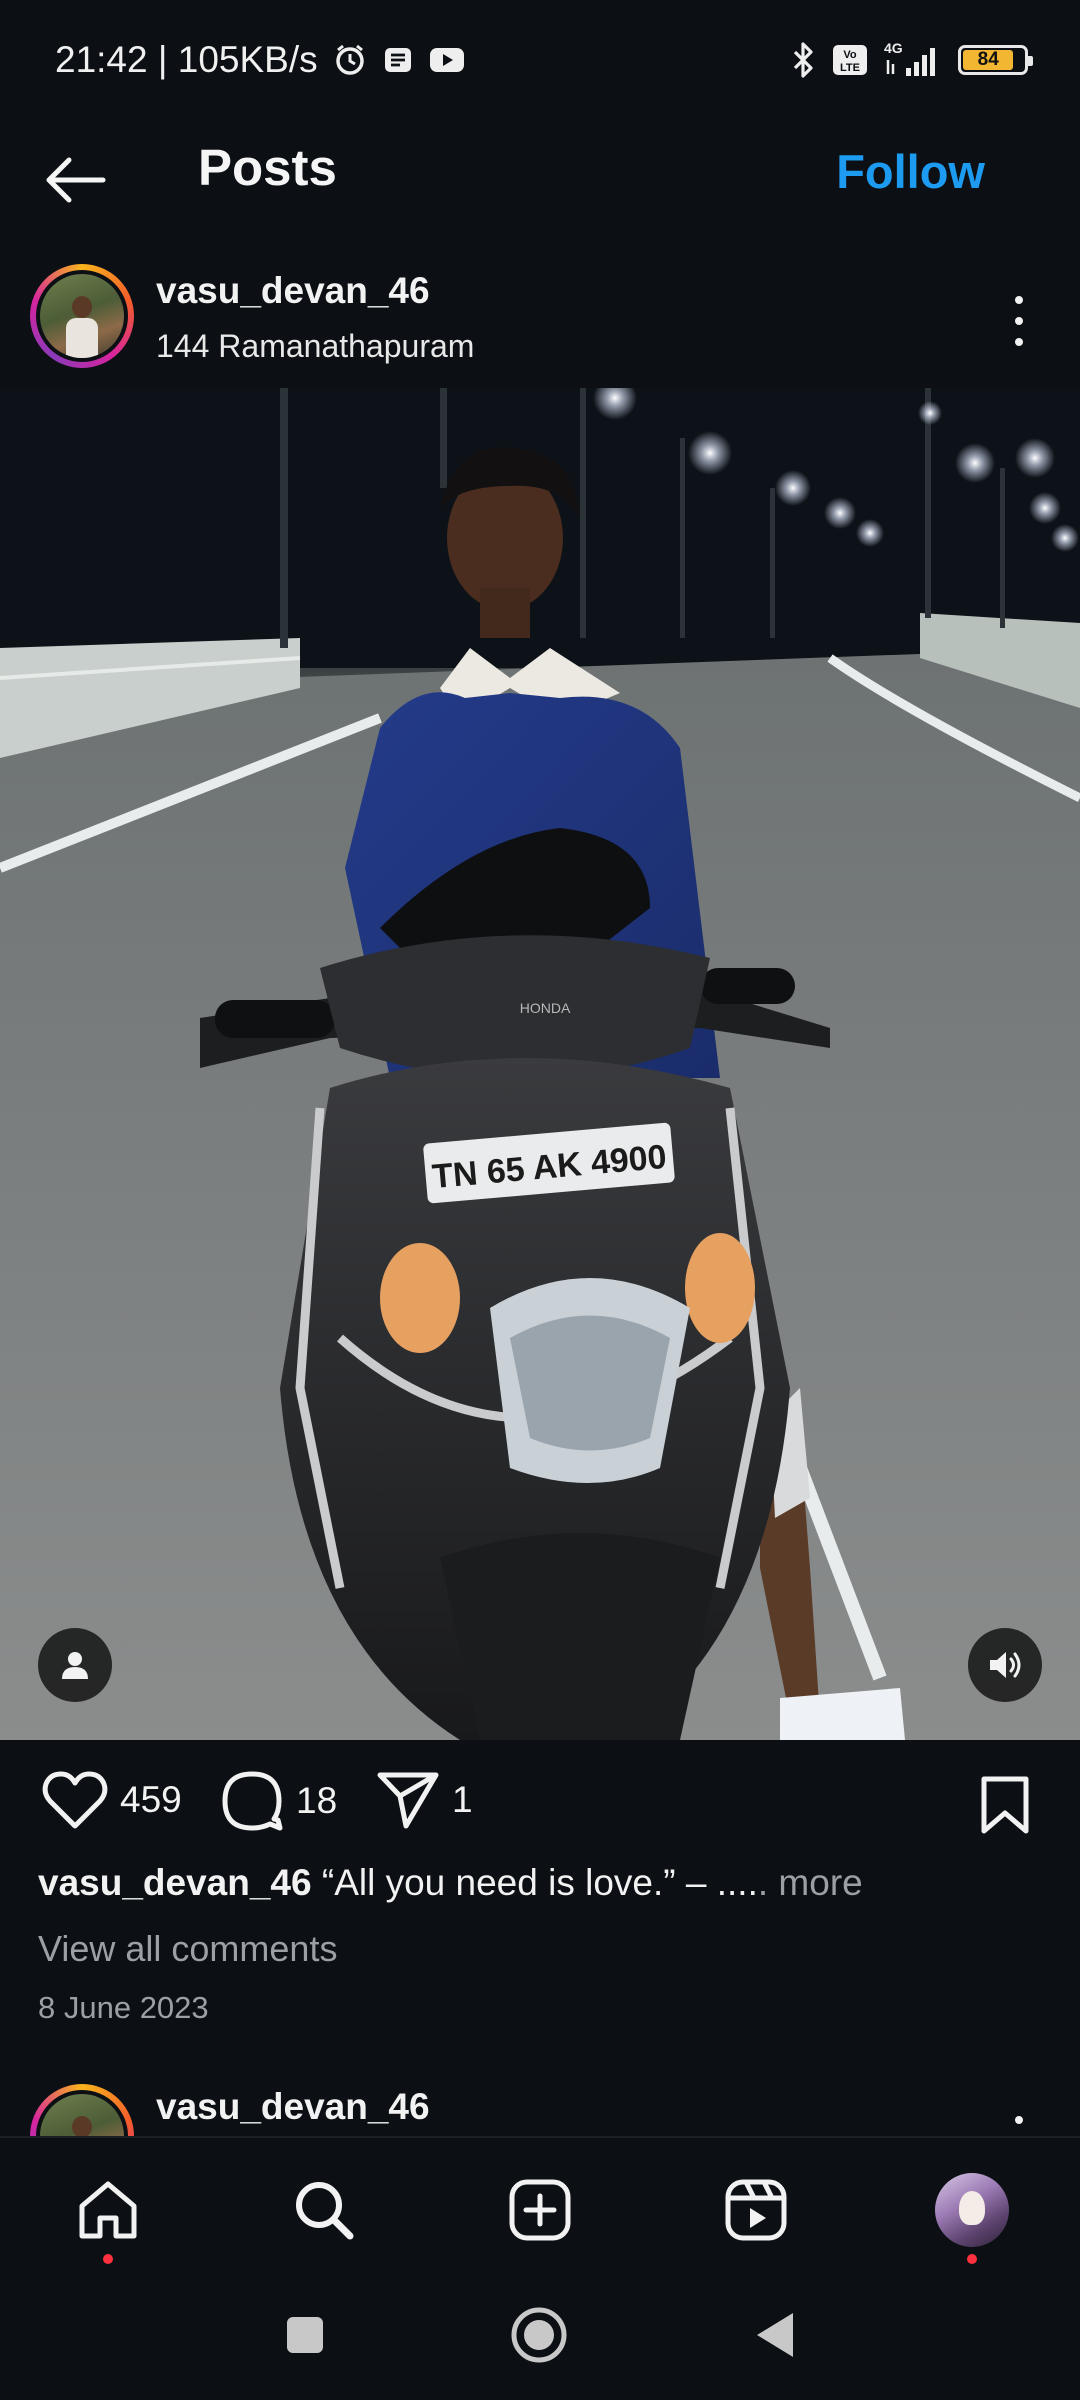 This screenshot has width=1080, height=2400. What do you see at coordinates (988, 59) in the screenshot?
I see `battery-level: 84` at bounding box center [988, 59].